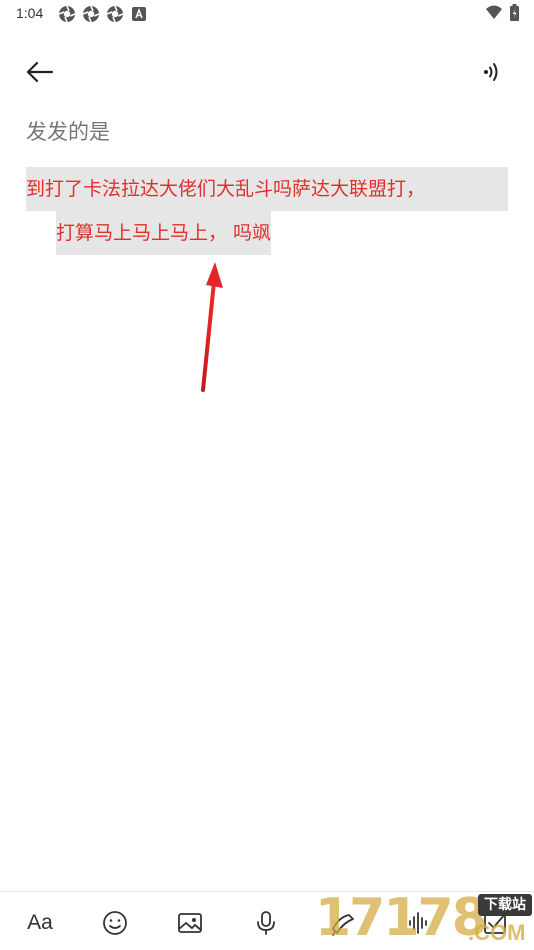 The image size is (534, 950). What do you see at coordinates (492, 72) in the screenshot?
I see `read-aloud-icon` at bounding box center [492, 72].